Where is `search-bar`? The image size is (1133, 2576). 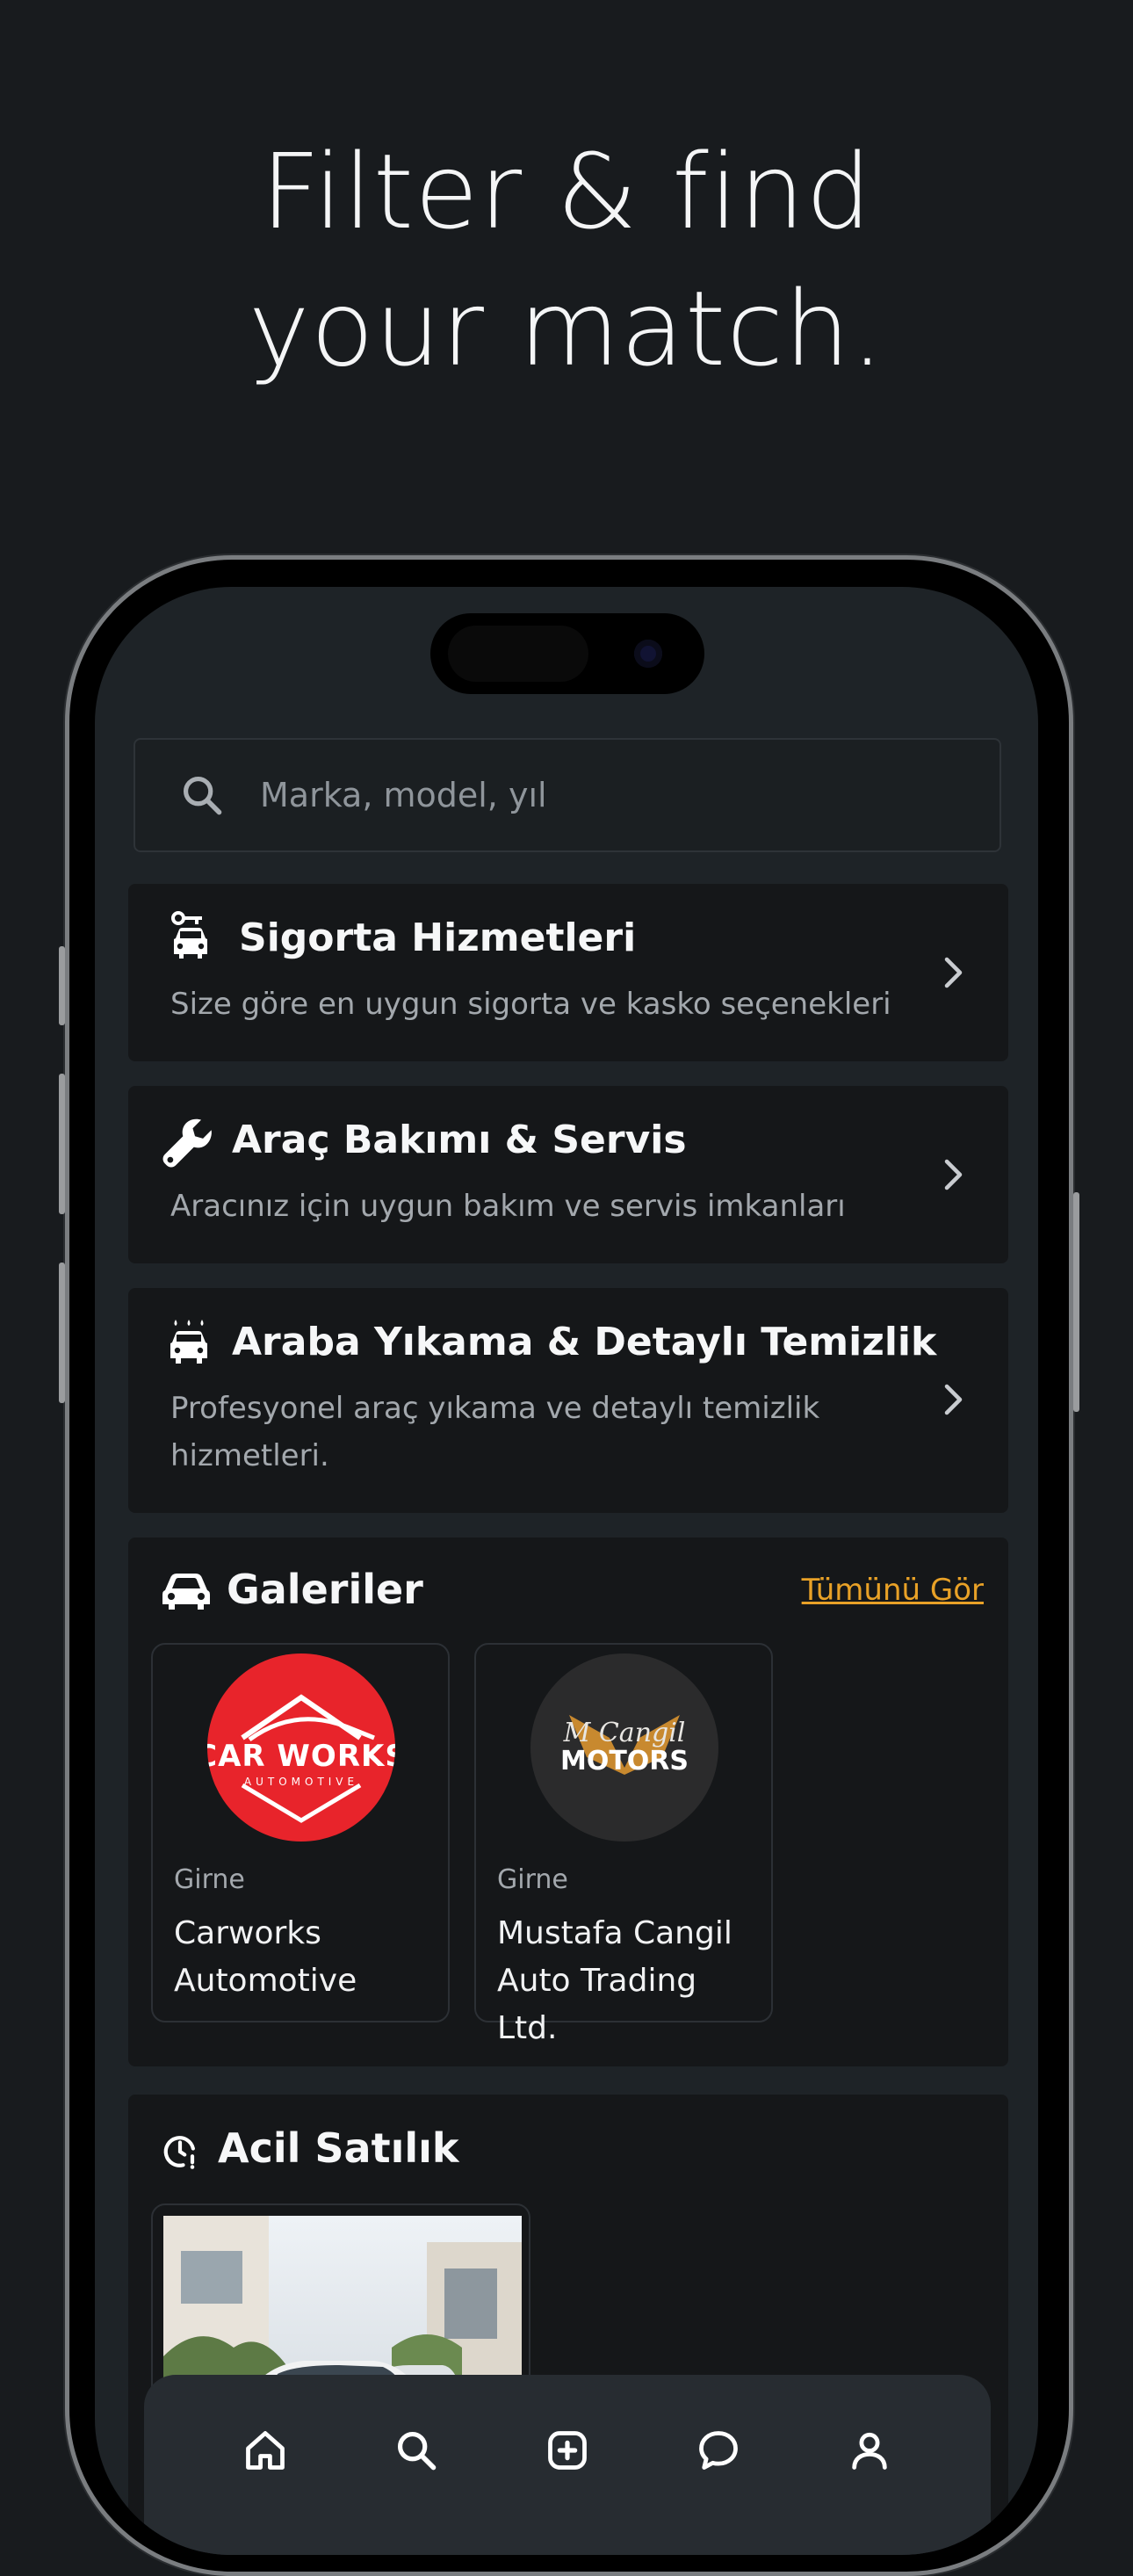
search-bar is located at coordinates (567, 795).